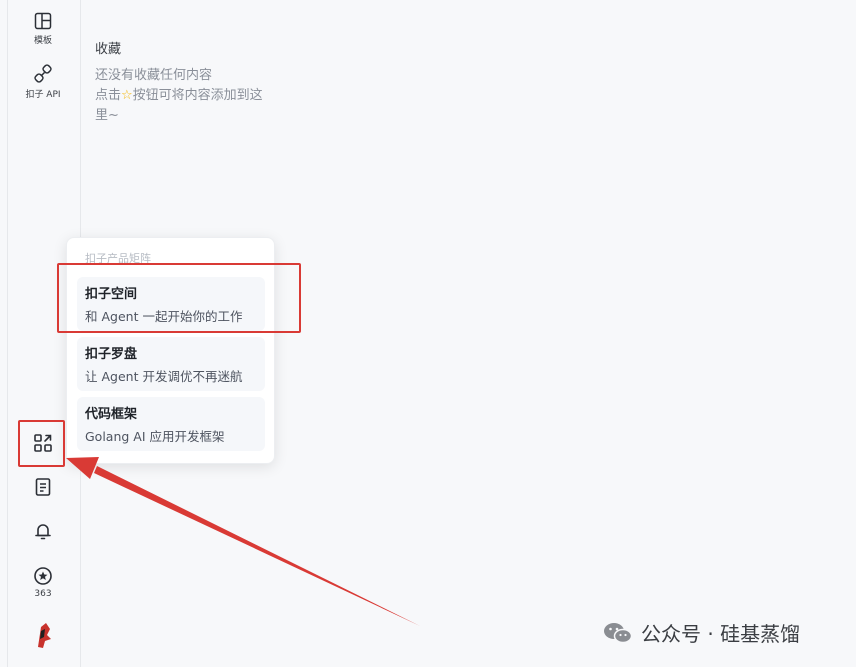 This screenshot has height=667, width=856. Describe the element at coordinates (721, 634) in the screenshot. I see `watermark-text: 公众号 · 硅基蒸馏` at that location.